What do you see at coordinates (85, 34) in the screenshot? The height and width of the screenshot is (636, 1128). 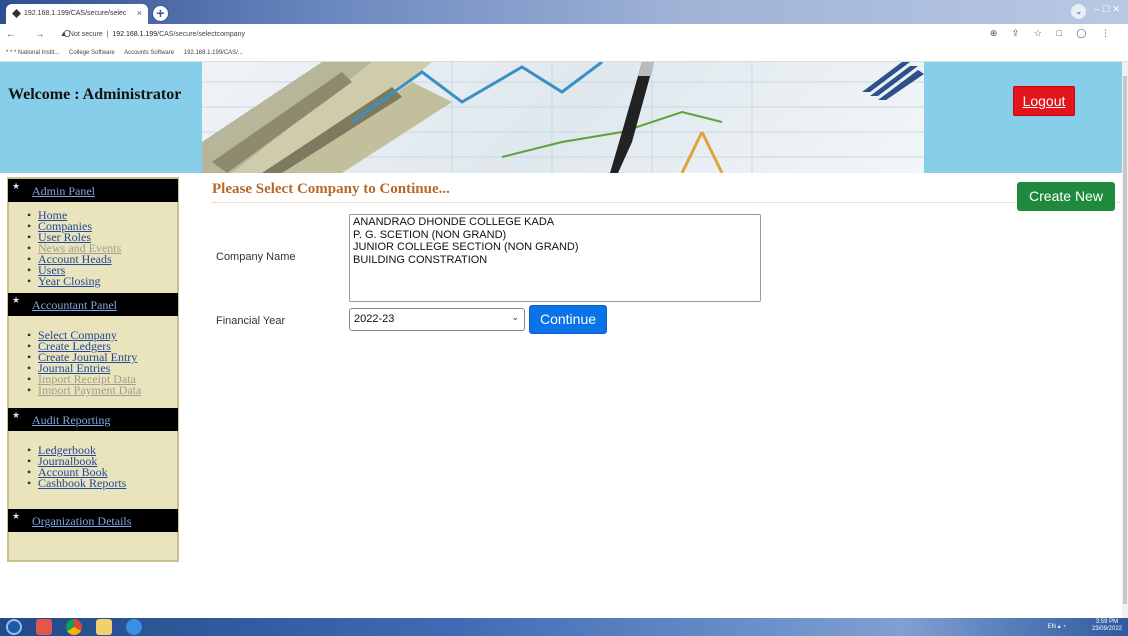 I see `security-status: Not secure` at bounding box center [85, 34].